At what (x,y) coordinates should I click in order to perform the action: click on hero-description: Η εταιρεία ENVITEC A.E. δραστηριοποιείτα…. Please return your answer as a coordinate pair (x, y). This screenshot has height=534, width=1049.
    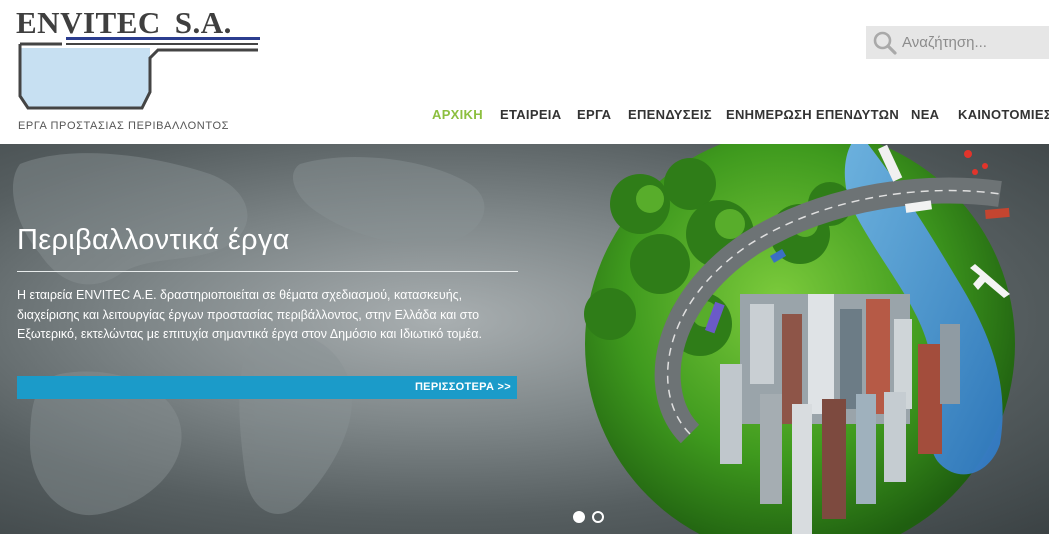
    Looking at the image, I should click on (249, 314).